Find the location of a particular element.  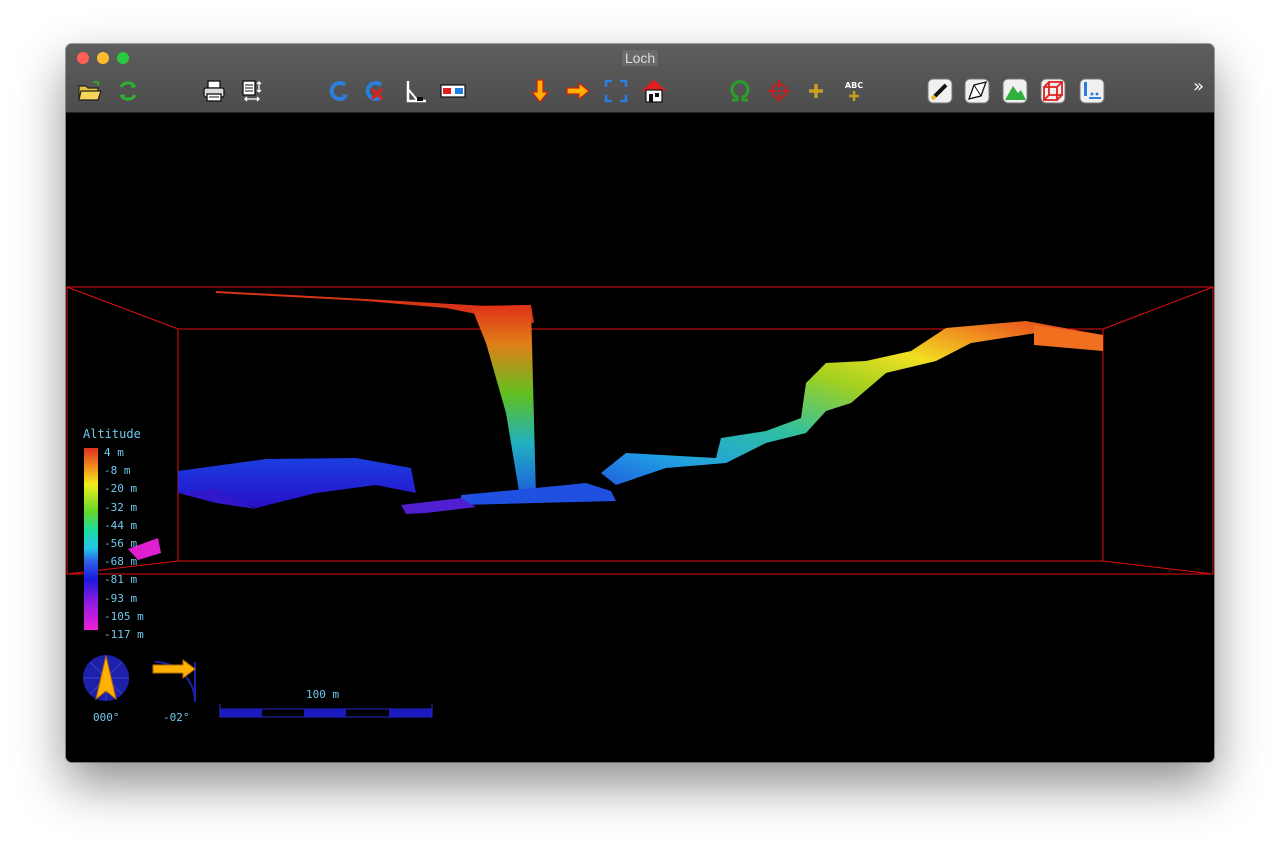

print-icon is located at coordinates (214, 91).